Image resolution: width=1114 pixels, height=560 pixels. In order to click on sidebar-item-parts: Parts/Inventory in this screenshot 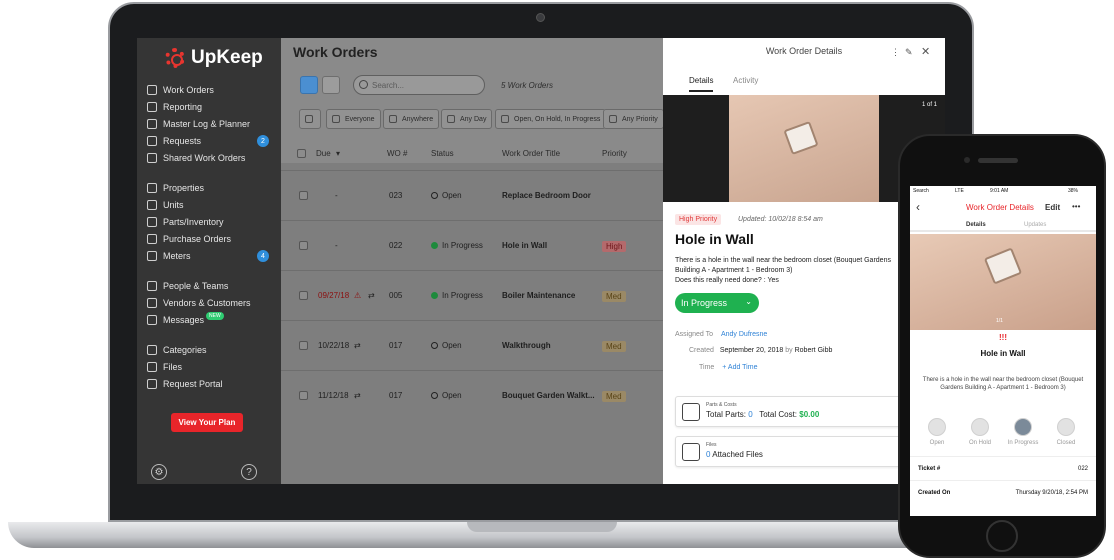, I will do `click(209, 222)`.